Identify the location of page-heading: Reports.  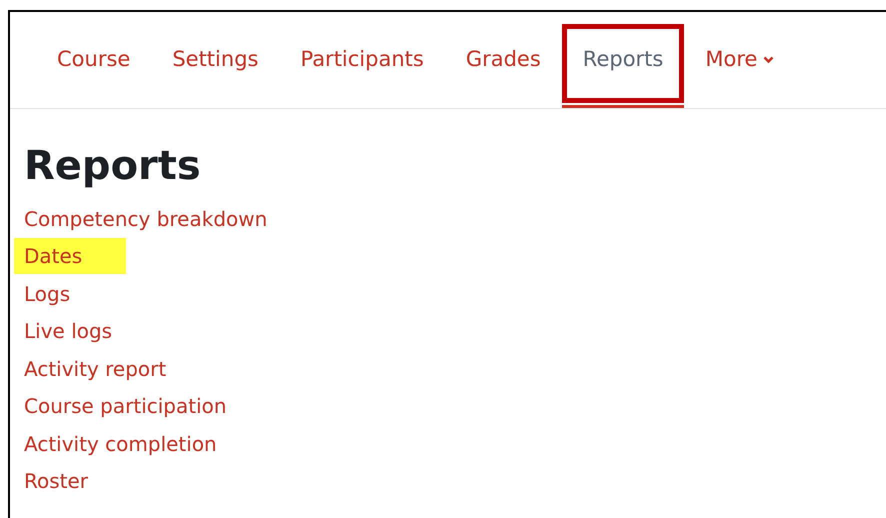
(113, 166).